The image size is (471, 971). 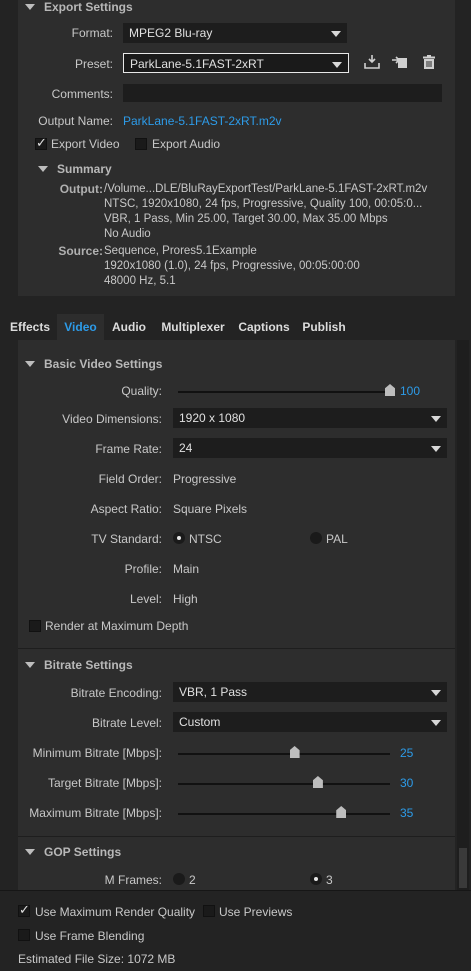 What do you see at coordinates (185, 599) in the screenshot?
I see `level-value: High` at bounding box center [185, 599].